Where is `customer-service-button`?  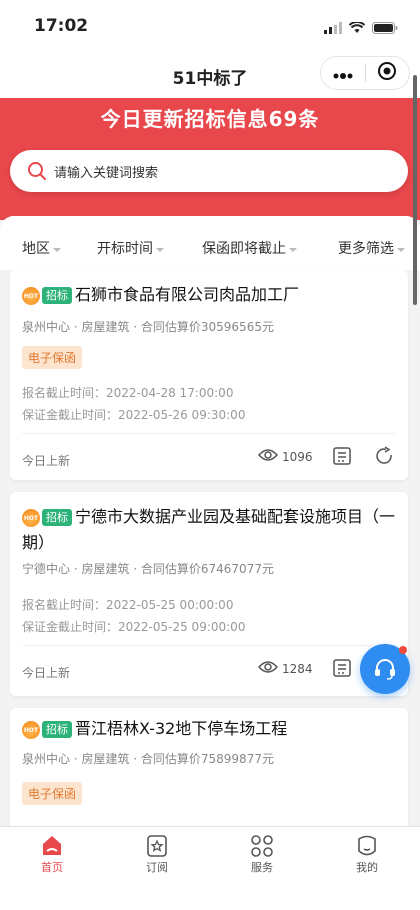
customer-service-button is located at coordinates (385, 669).